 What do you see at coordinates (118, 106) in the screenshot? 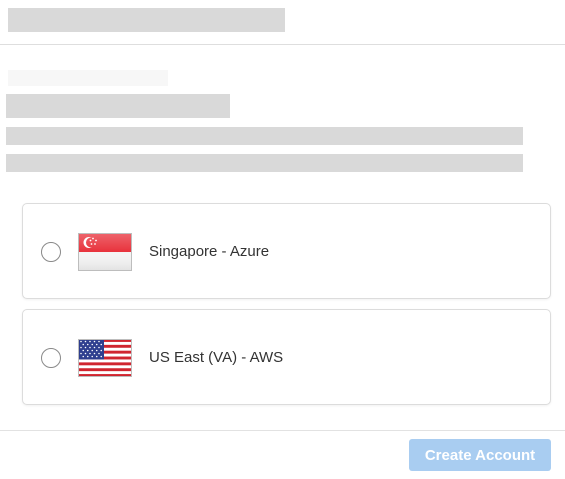
I see `section-heading-placeholder` at bounding box center [118, 106].